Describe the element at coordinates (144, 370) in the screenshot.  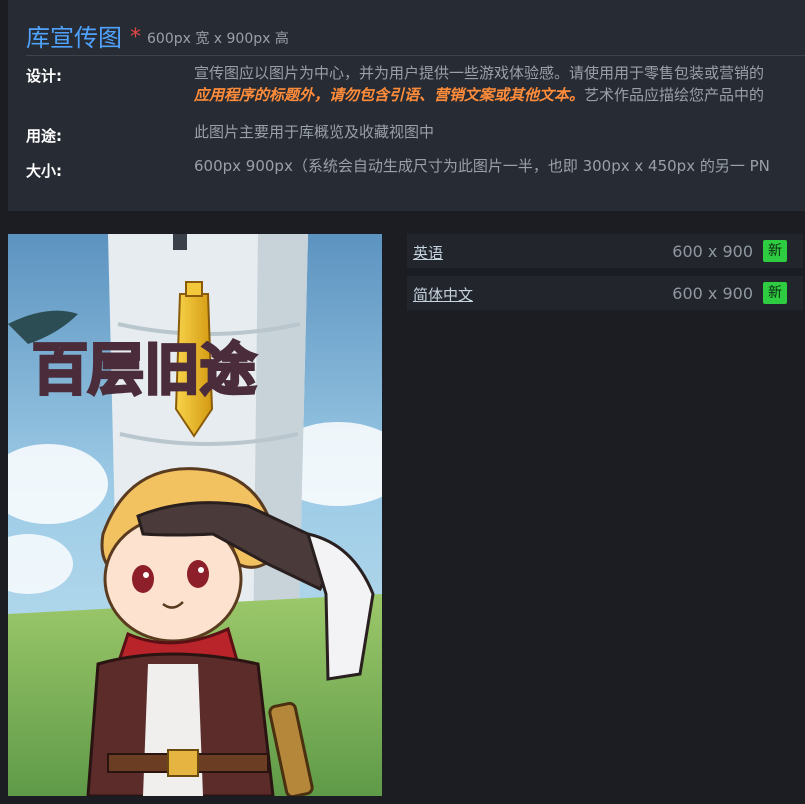
I see `artwork-logo-text: 百层旧途` at that location.